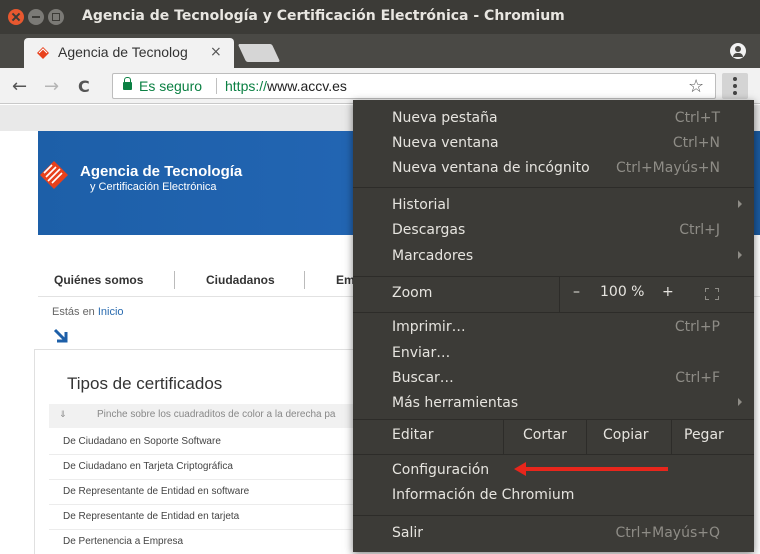 The height and width of the screenshot is (554, 760). Describe the element at coordinates (697, 327) in the screenshot. I see `menu-item-shortcut: Ctrl+P` at that location.